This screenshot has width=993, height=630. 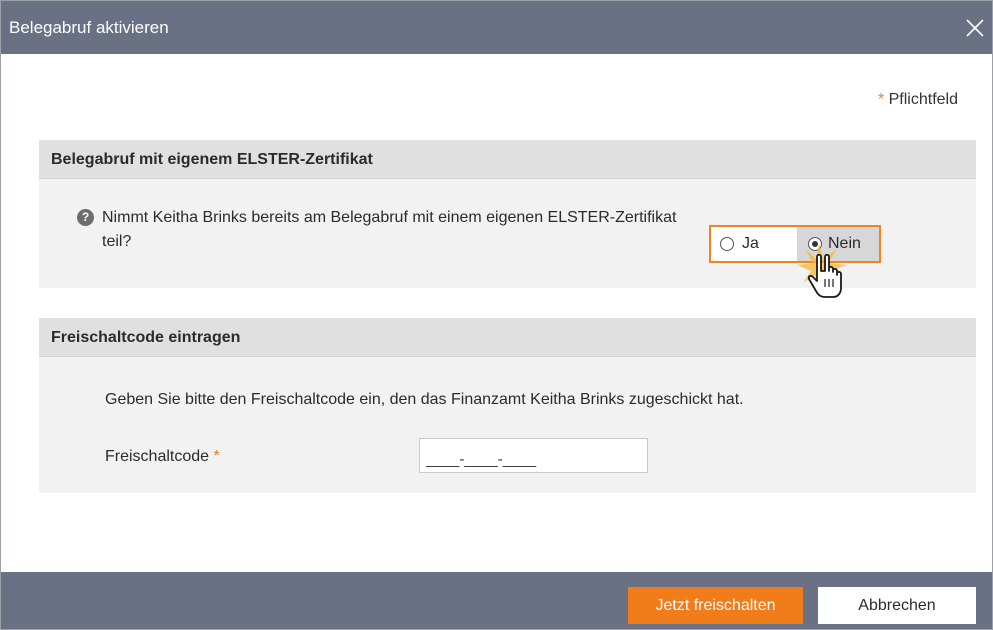 I want to click on unlock-code-input, so click(x=533, y=455).